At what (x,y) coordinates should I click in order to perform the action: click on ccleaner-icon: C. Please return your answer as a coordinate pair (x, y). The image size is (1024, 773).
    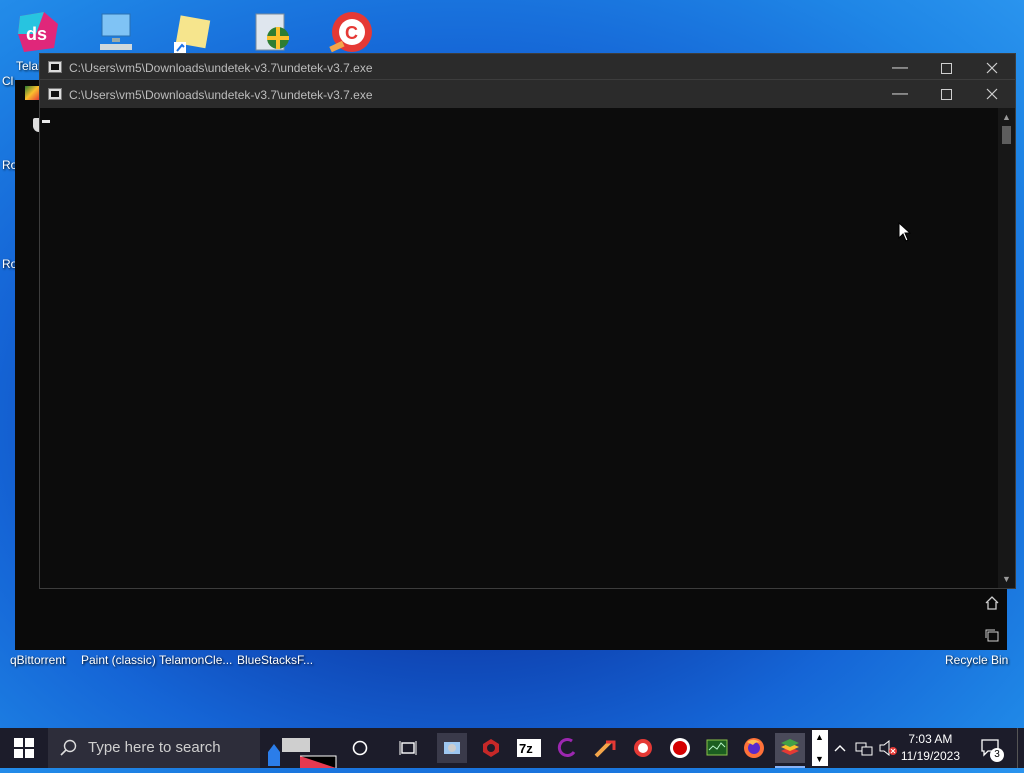
    Looking at the image, I should click on (354, 32).